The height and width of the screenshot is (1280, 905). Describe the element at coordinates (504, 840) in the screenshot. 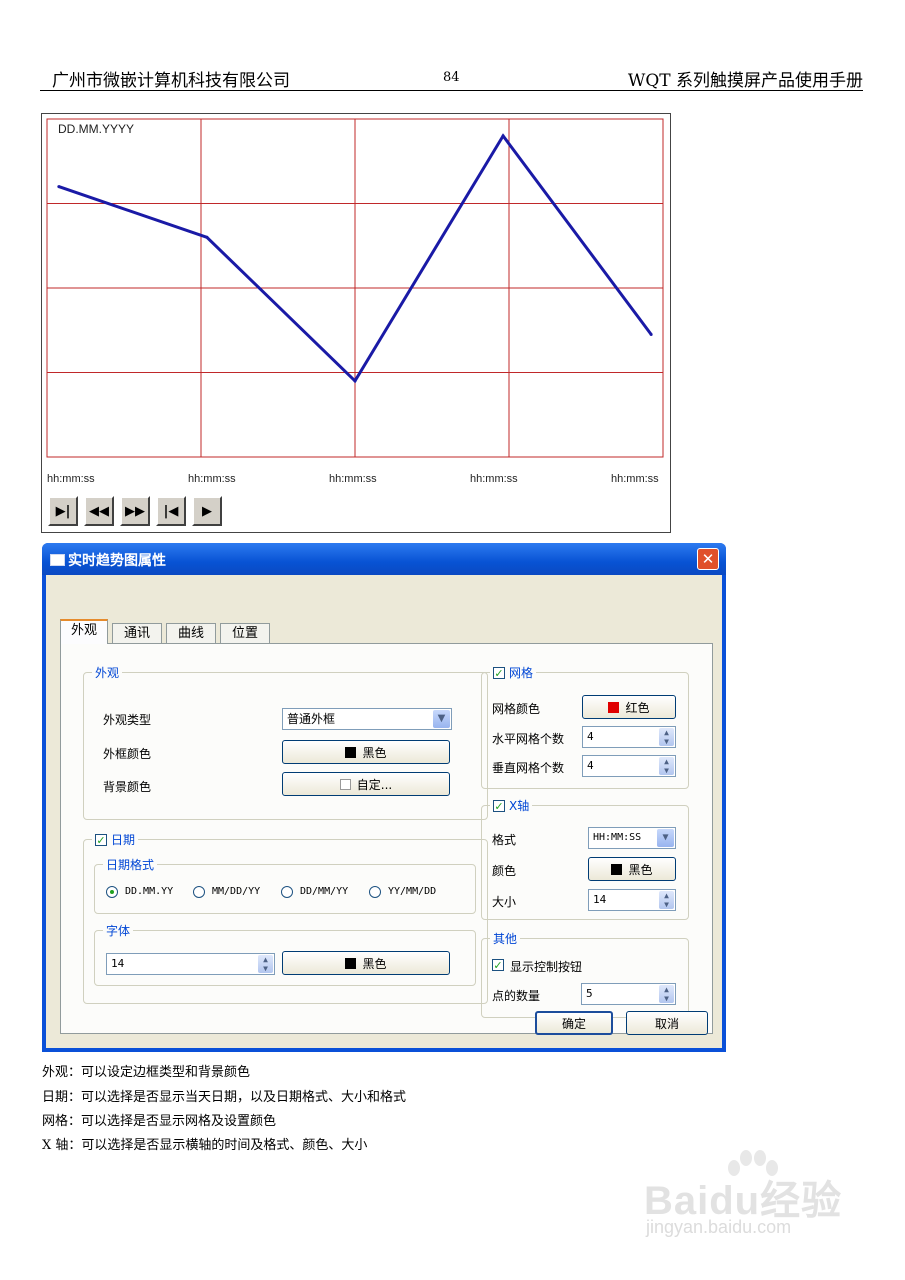

I see `x-axis-format-label: 格式` at that location.